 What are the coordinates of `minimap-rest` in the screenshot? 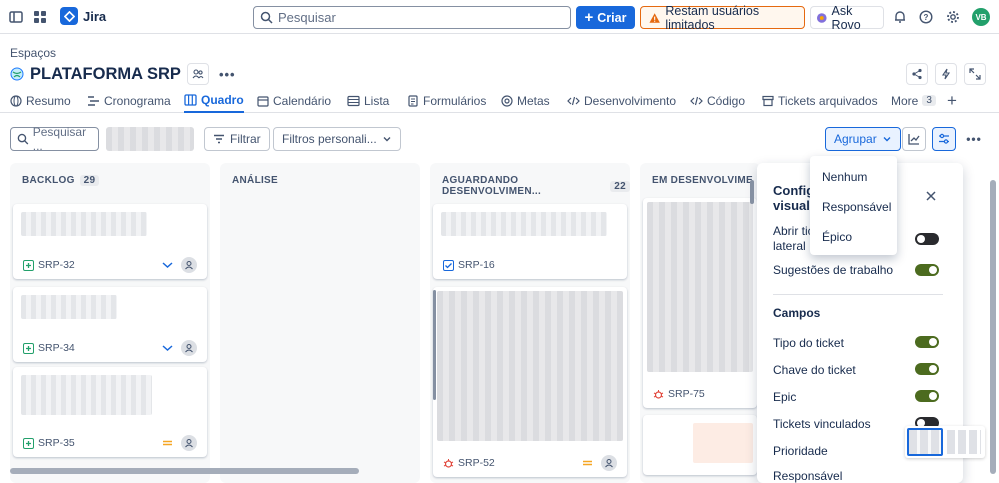 It's located at (964, 442).